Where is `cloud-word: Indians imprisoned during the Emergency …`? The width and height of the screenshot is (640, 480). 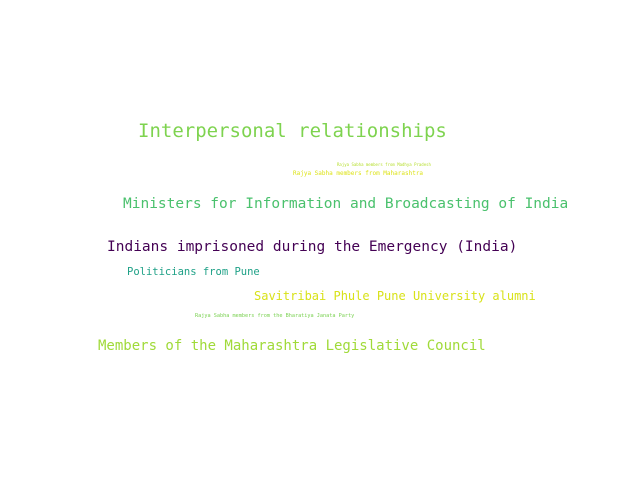
cloud-word: Indians imprisoned during the Emergency … is located at coordinates (312, 247).